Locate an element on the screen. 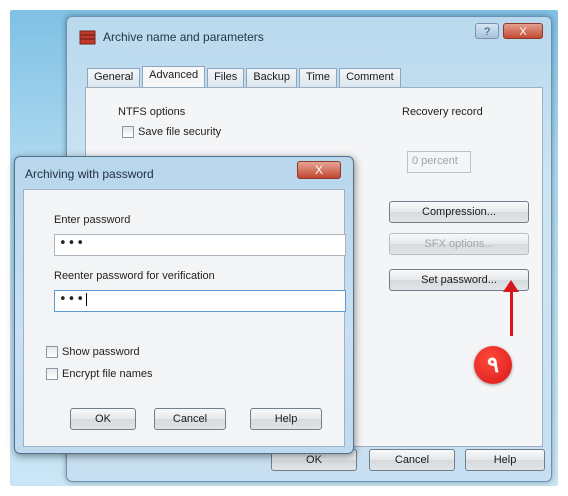 The height and width of the screenshot is (496, 568). reenter-password-field: ••• is located at coordinates (200, 301).